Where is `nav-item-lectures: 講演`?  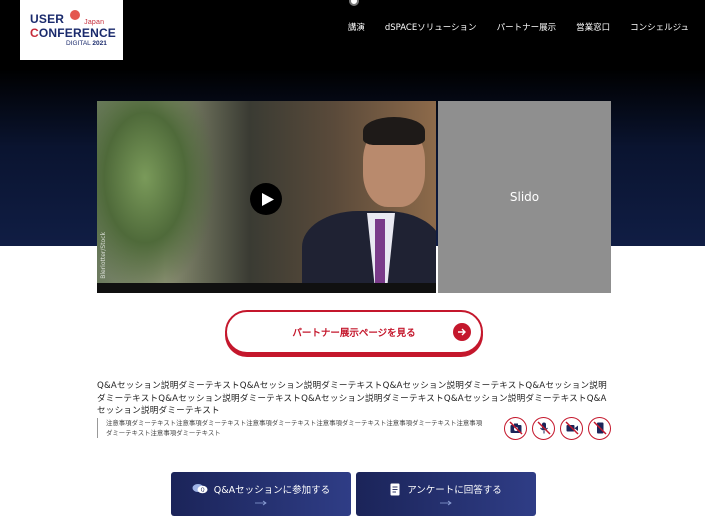 nav-item-lectures: 講演 is located at coordinates (356, 27).